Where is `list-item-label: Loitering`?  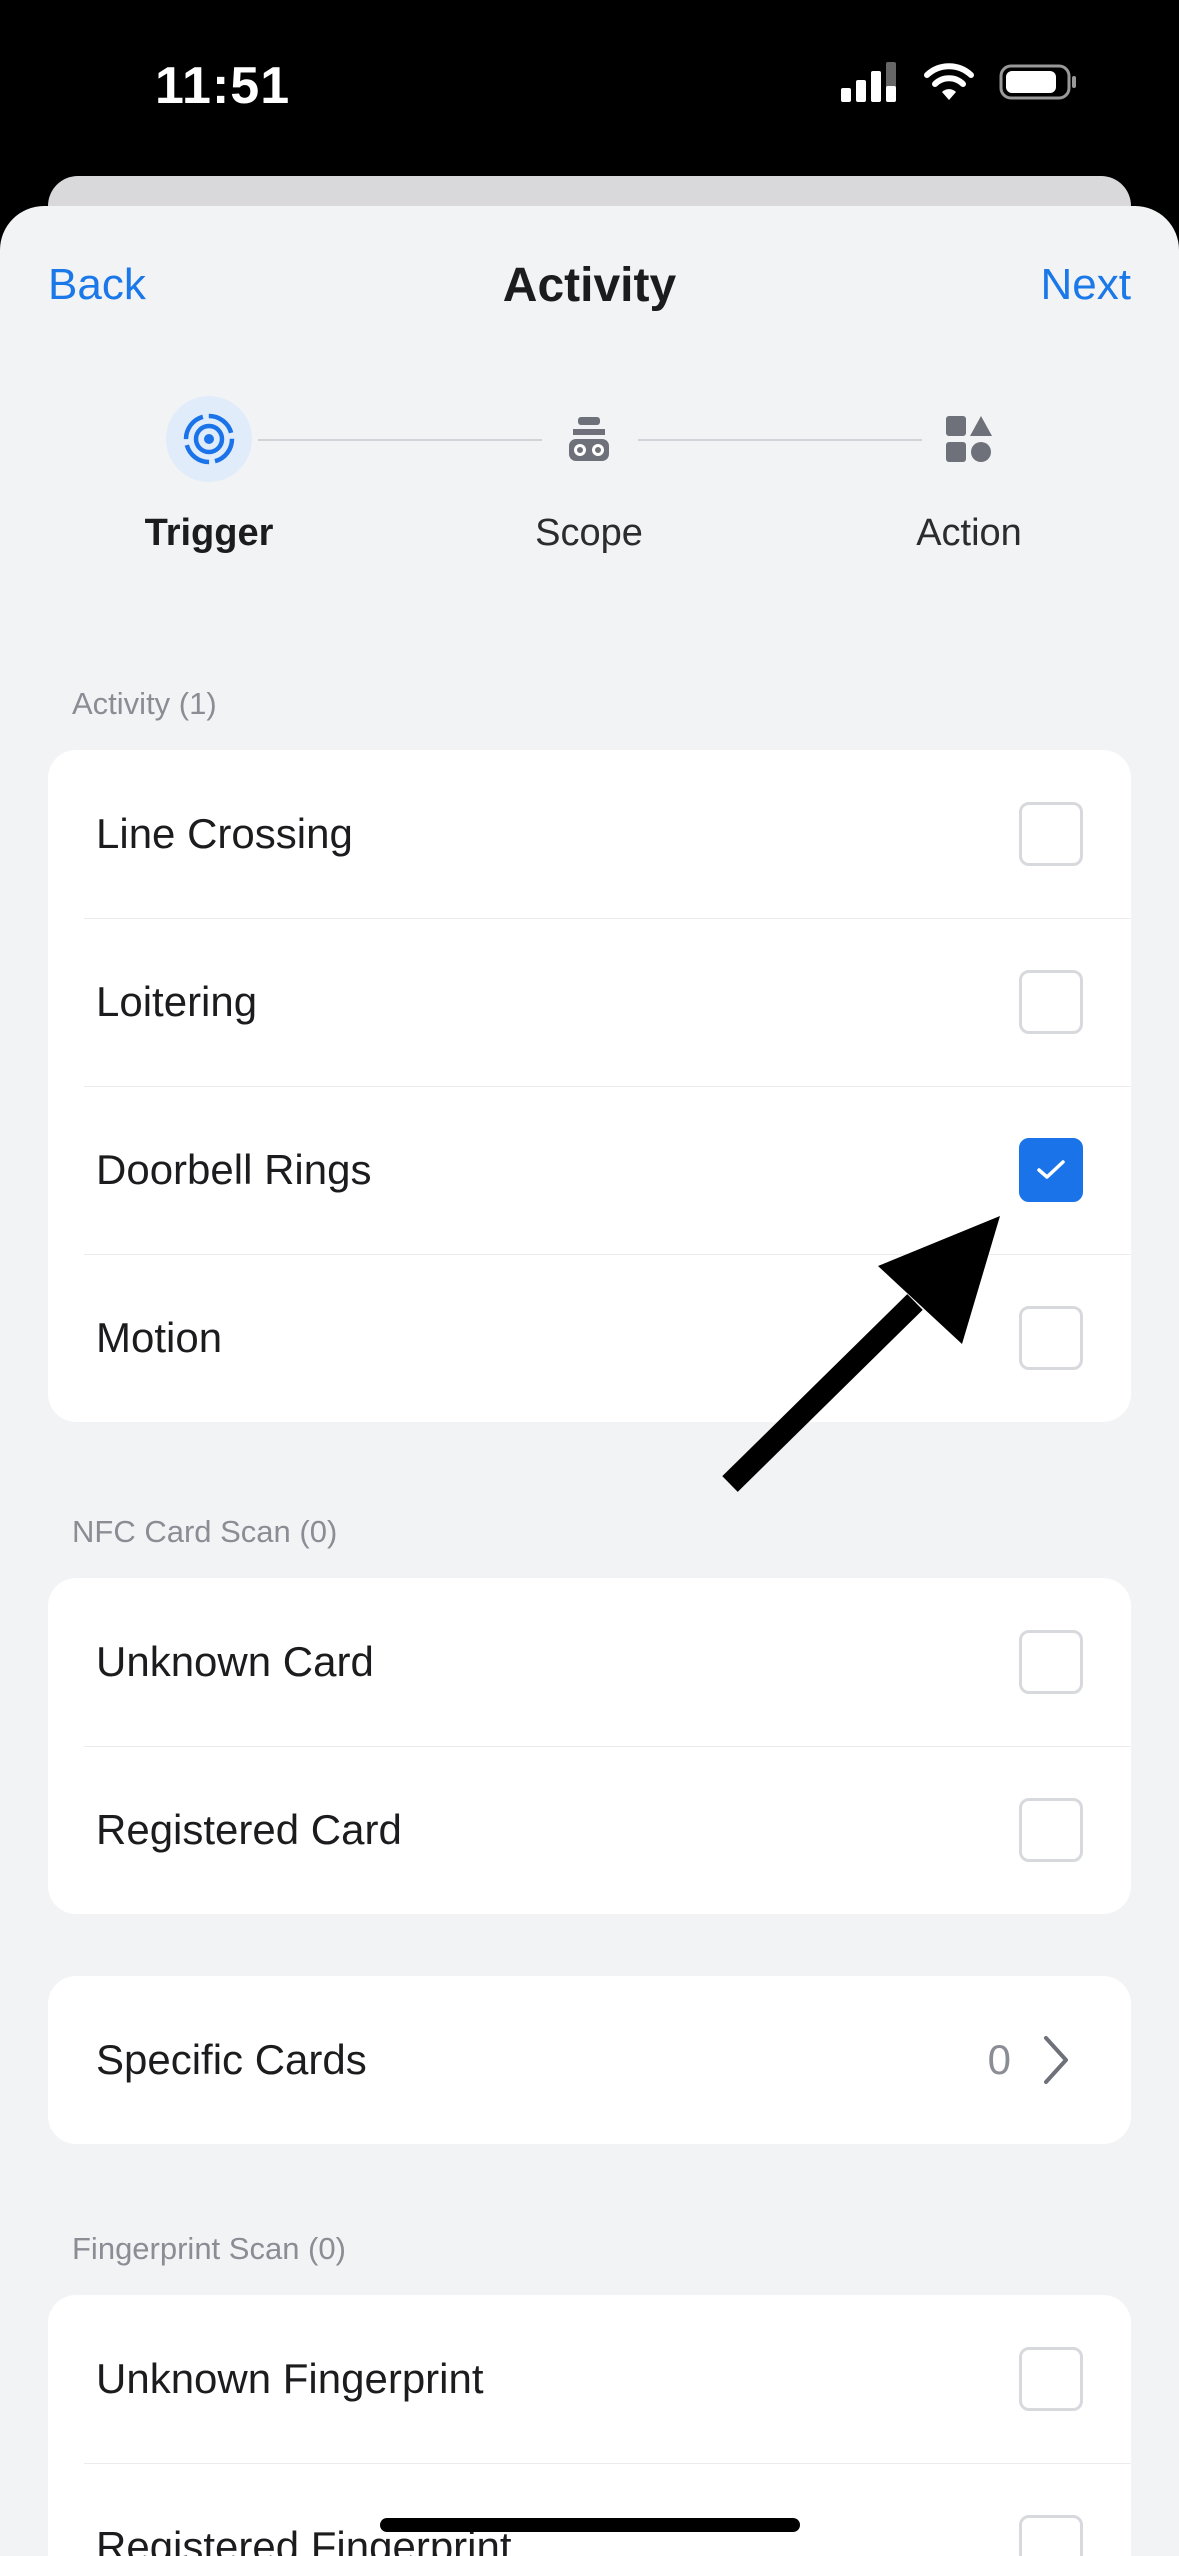
list-item-label: Loitering is located at coordinates (177, 1001).